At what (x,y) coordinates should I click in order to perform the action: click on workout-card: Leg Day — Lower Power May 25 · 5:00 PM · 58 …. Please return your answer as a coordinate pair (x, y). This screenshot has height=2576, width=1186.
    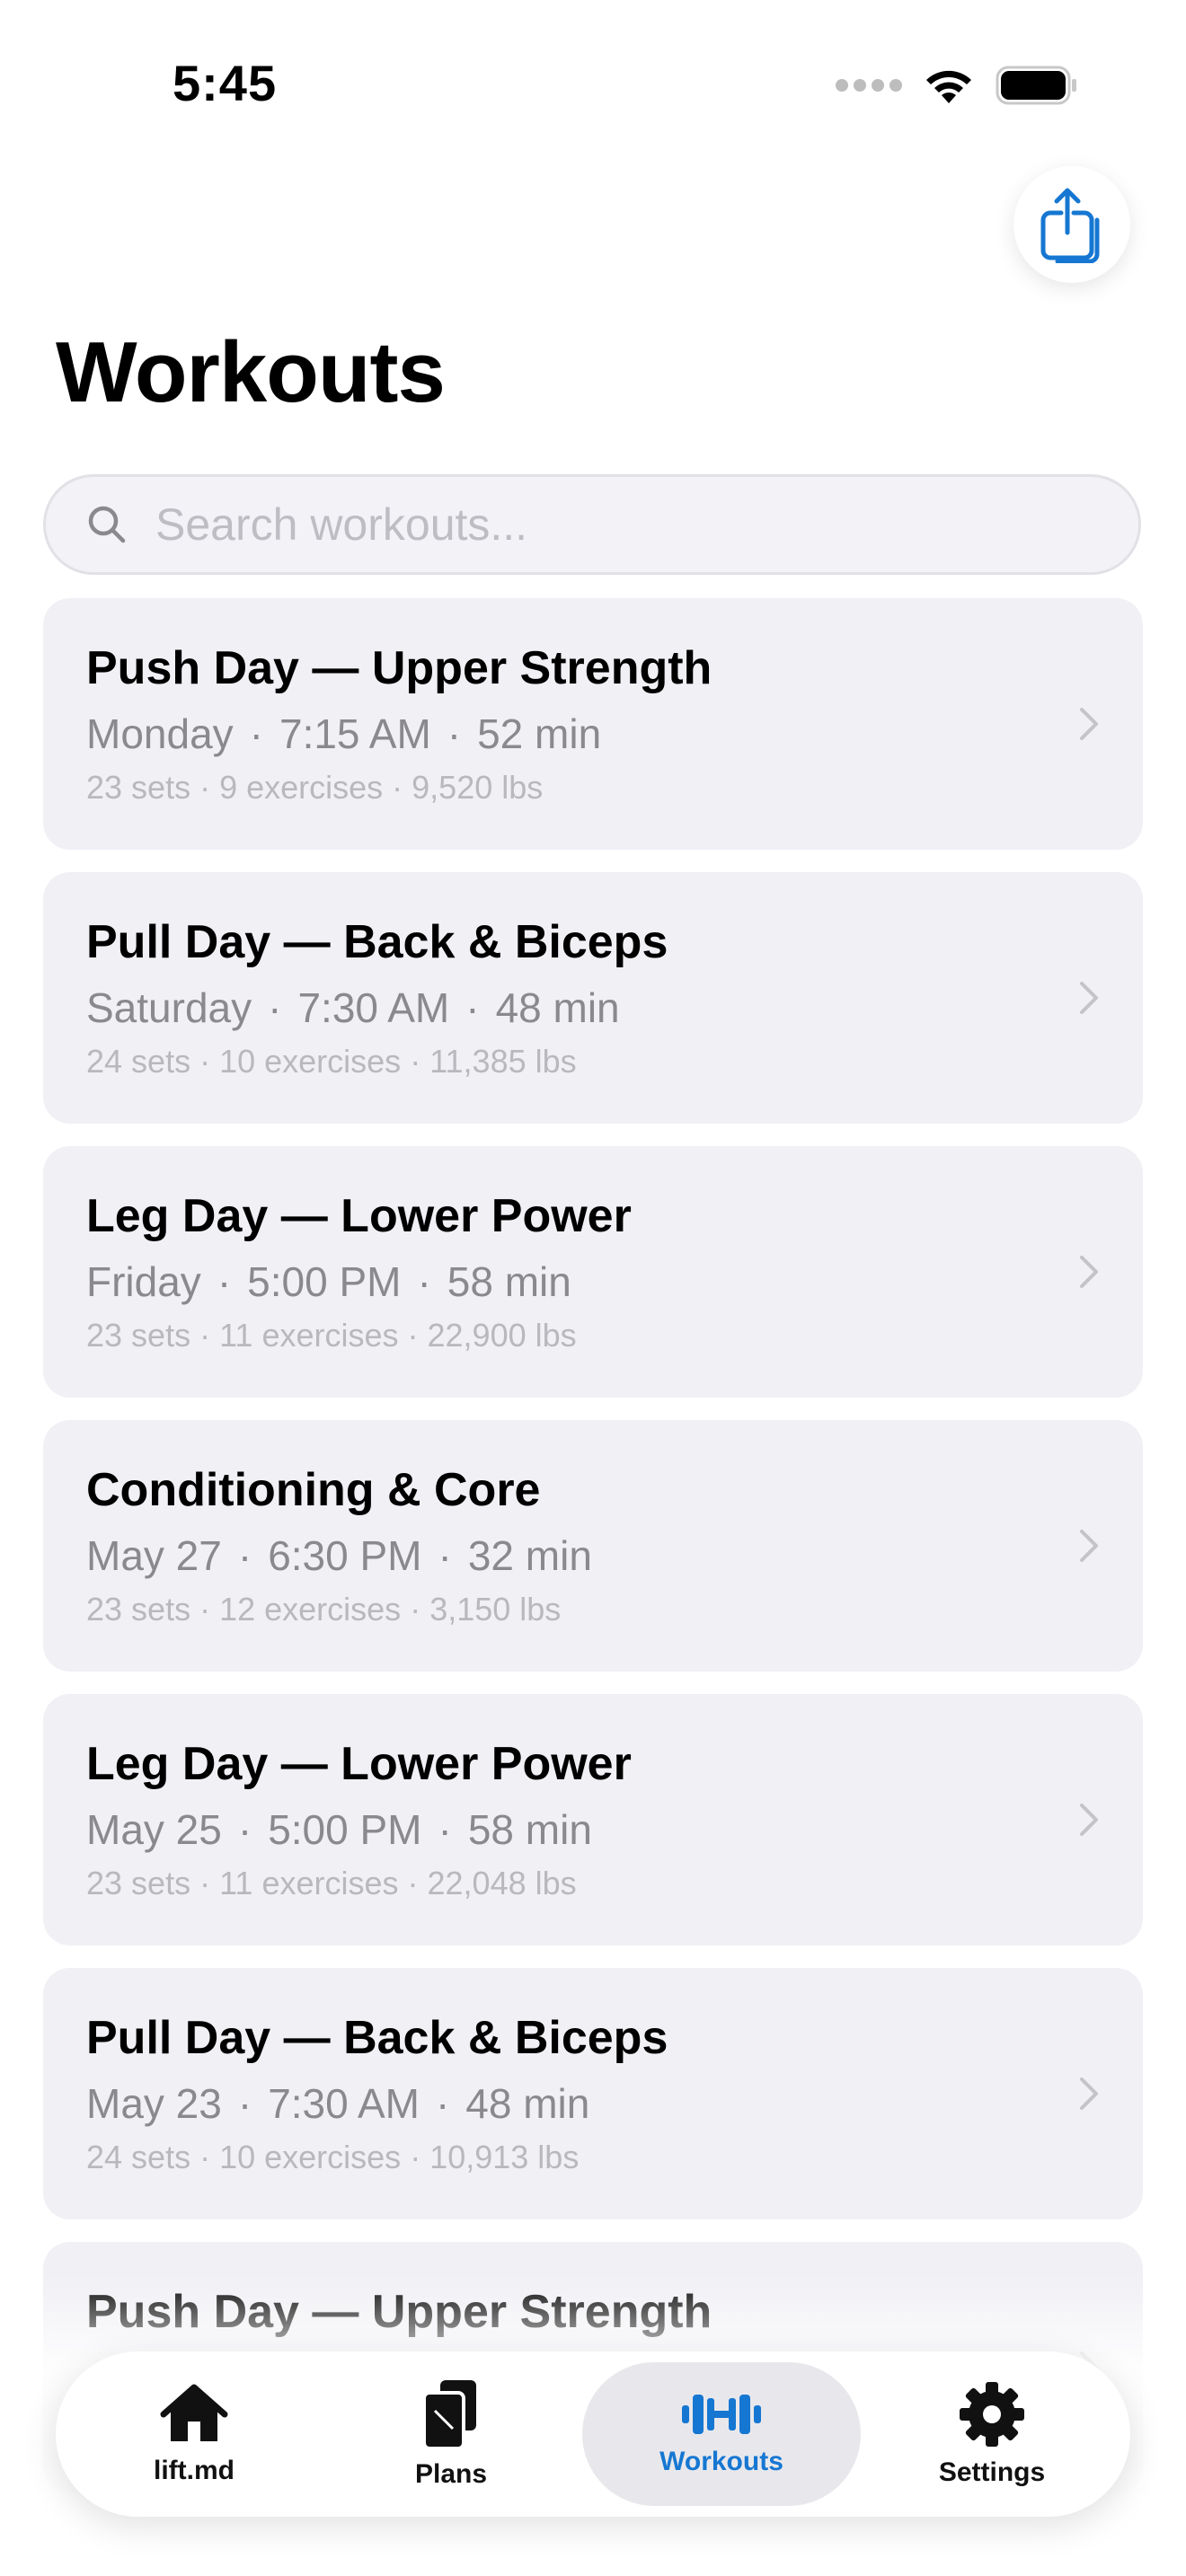
    Looking at the image, I should click on (593, 1819).